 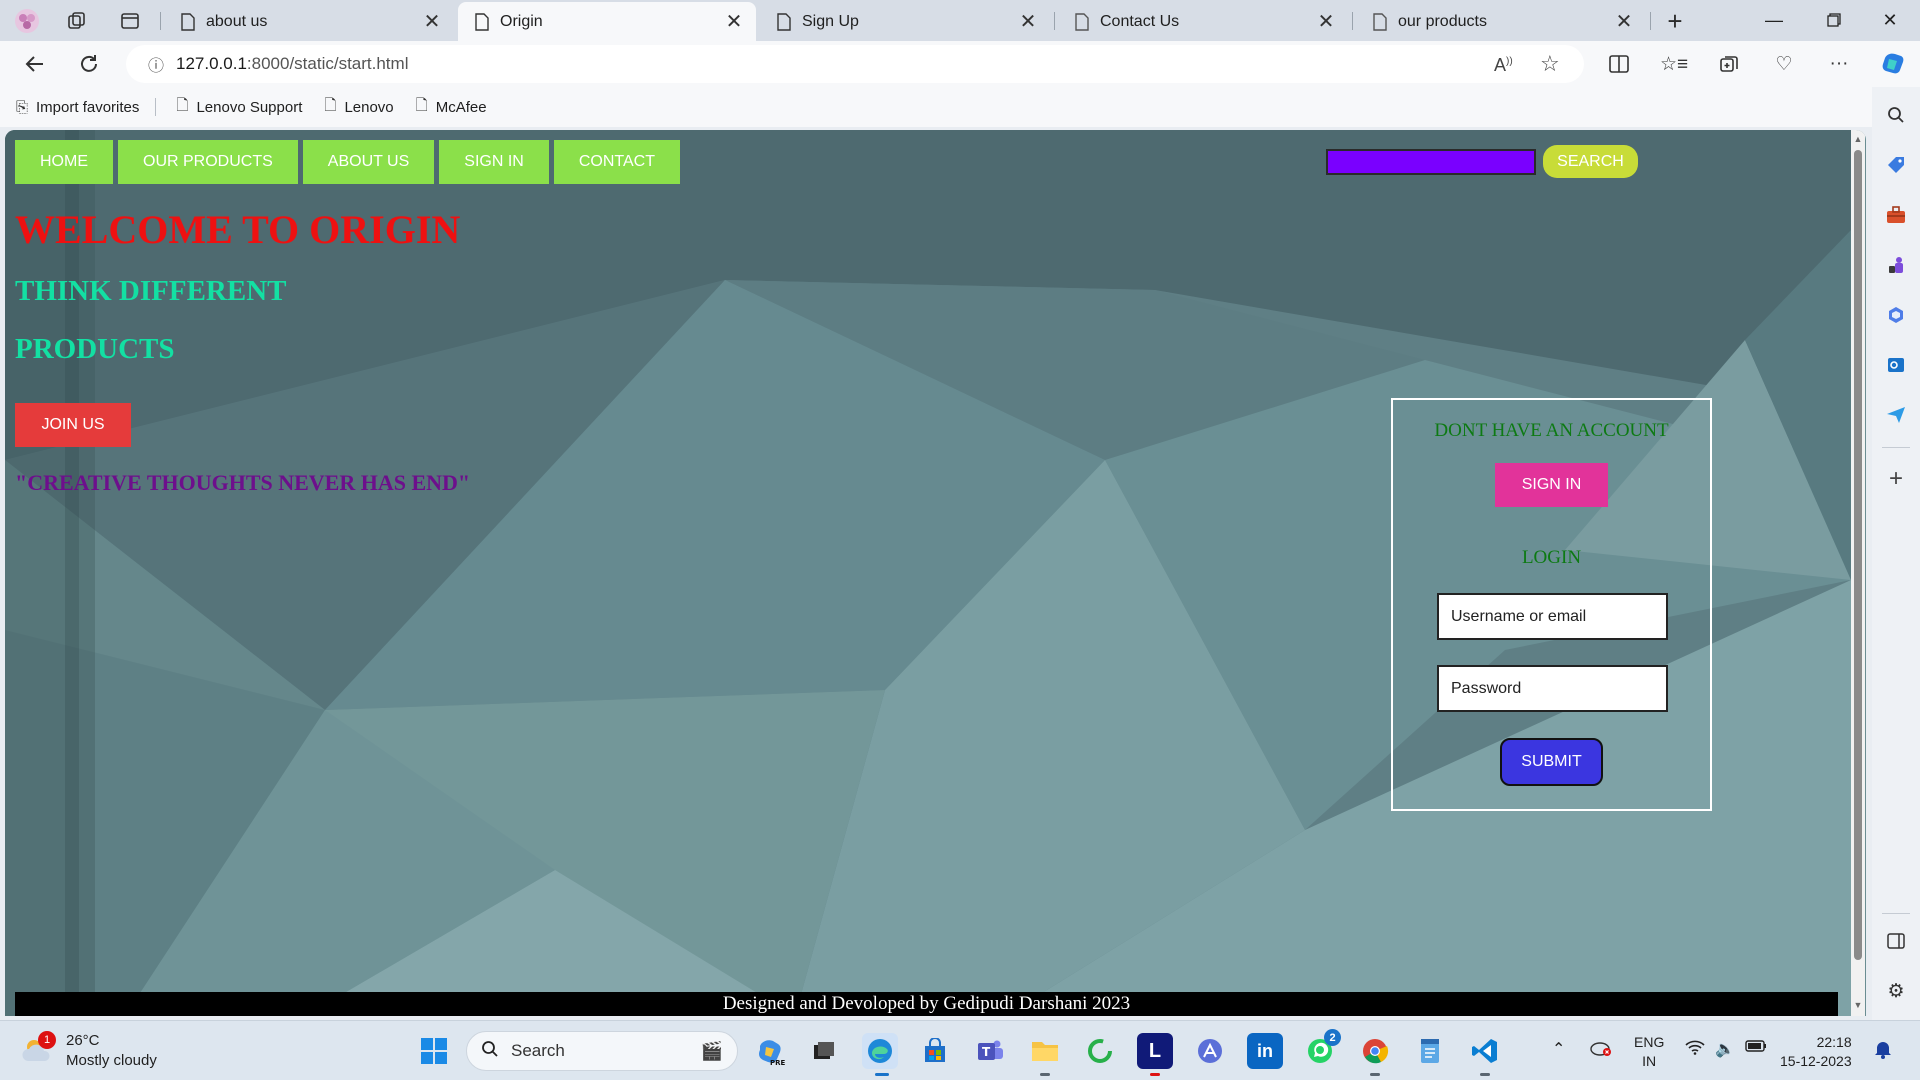 What do you see at coordinates (88, 1051) in the screenshot?
I see `weather-widget: 1 26°C Mostly cloudy` at bounding box center [88, 1051].